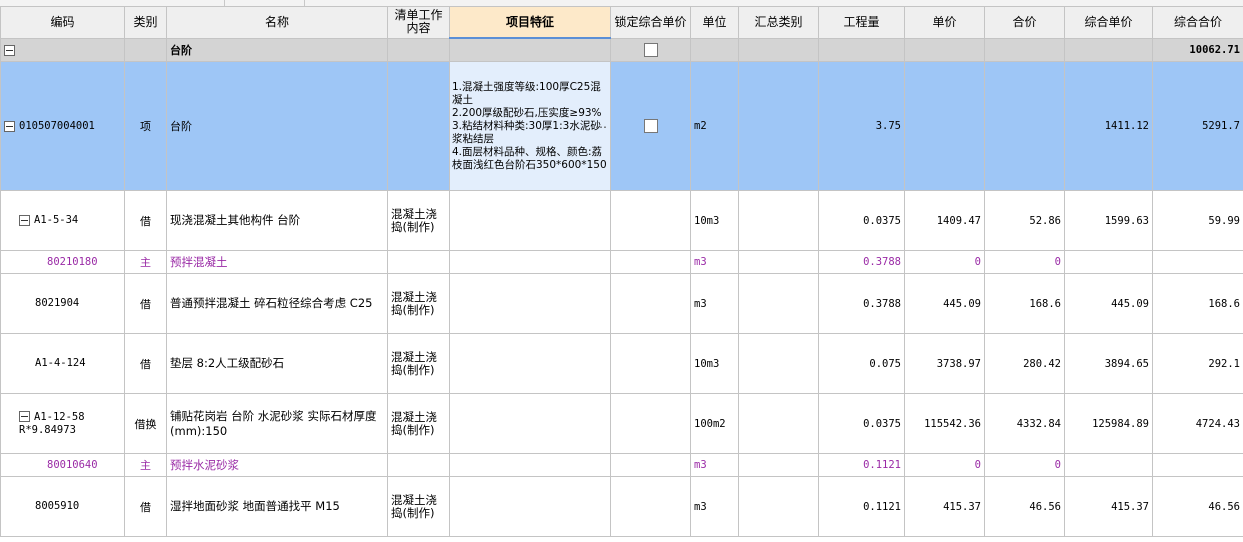 The height and width of the screenshot is (542, 1243). I want to click on row-comp-total: 4724.43, so click(1197, 423).